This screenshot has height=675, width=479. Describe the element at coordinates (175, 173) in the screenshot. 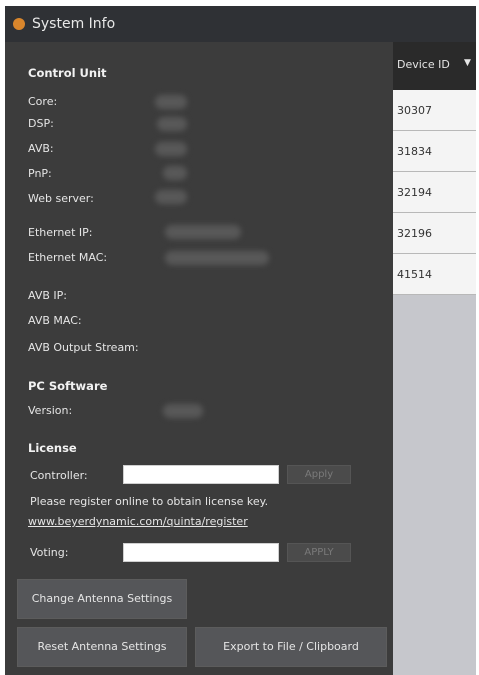

I see `pnp-value-redacted` at that location.